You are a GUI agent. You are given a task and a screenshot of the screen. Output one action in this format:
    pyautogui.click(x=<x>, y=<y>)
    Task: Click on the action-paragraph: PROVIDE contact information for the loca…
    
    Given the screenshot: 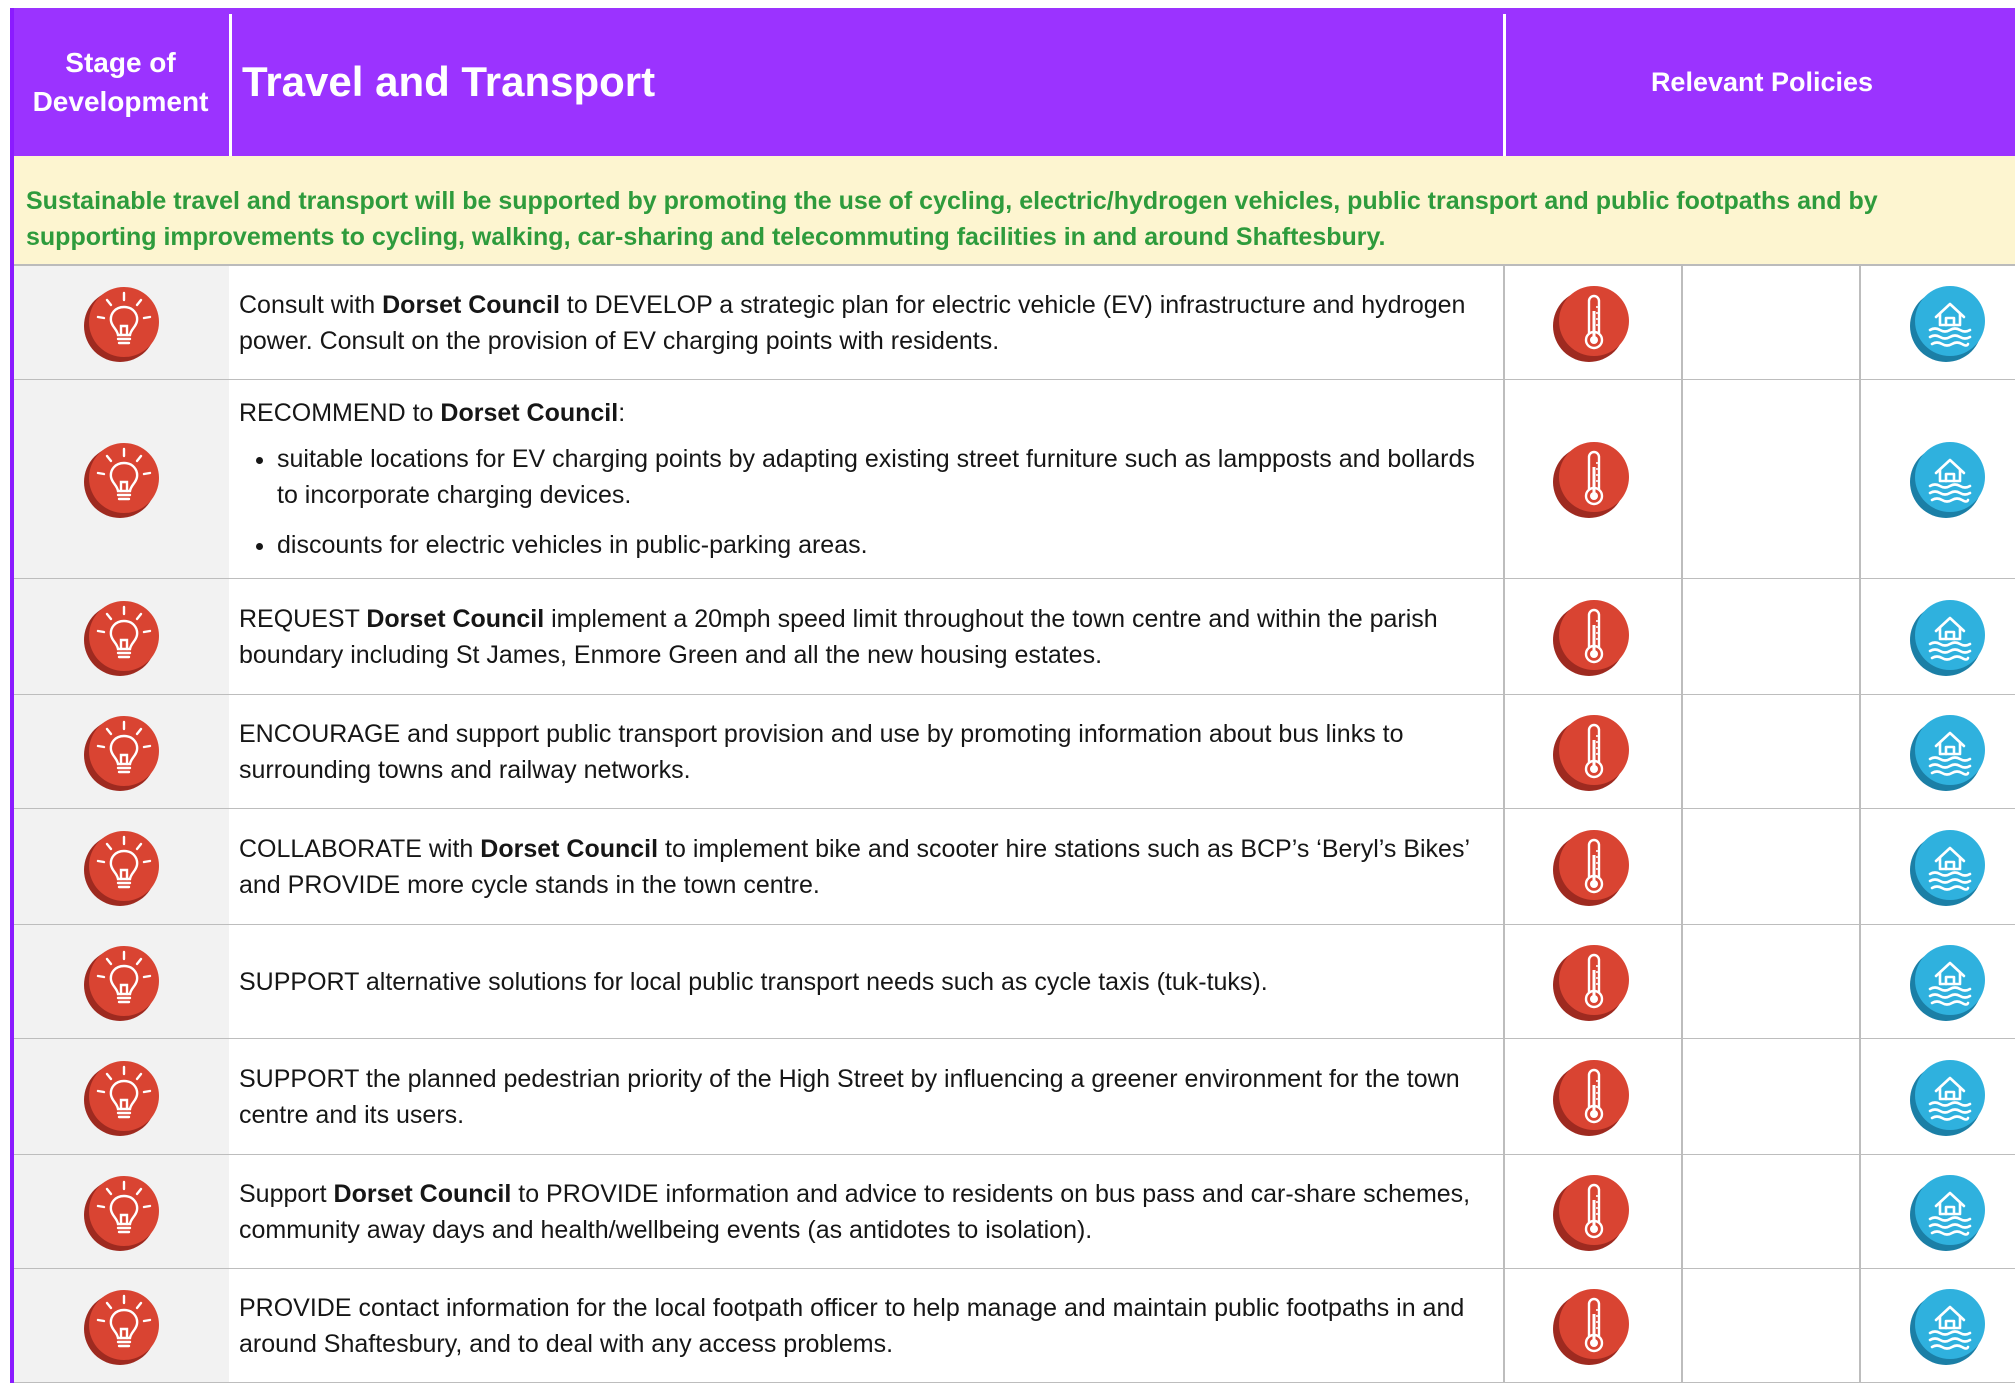 What is the action you would take?
    pyautogui.click(x=864, y=1326)
    